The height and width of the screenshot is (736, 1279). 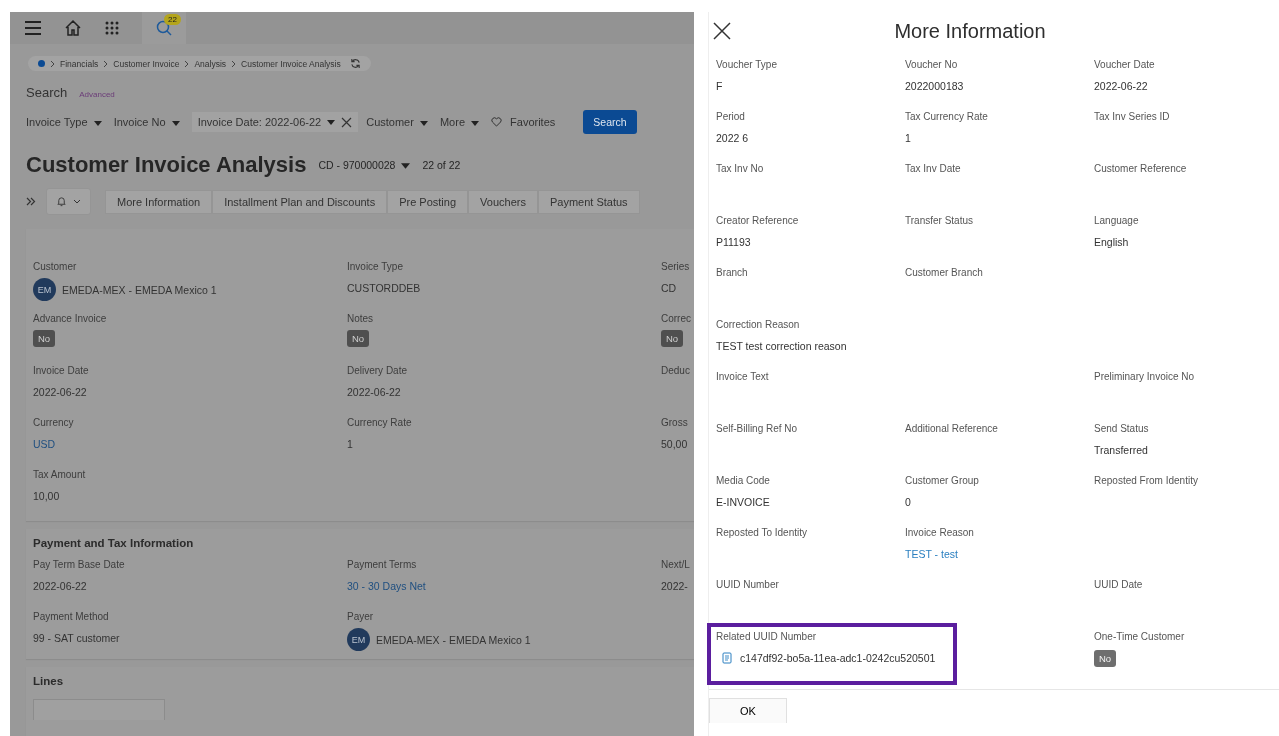 What do you see at coordinates (743, 502) in the screenshot?
I see `field-value: E-INVOICE` at bounding box center [743, 502].